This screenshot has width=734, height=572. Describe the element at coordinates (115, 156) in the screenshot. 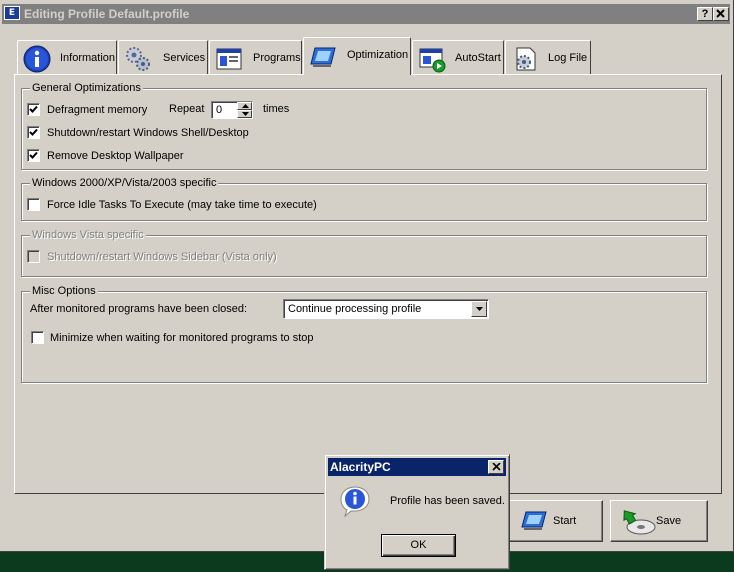

I see `remove-wallpaper-label: Remove Desktop Wallpaper` at that location.